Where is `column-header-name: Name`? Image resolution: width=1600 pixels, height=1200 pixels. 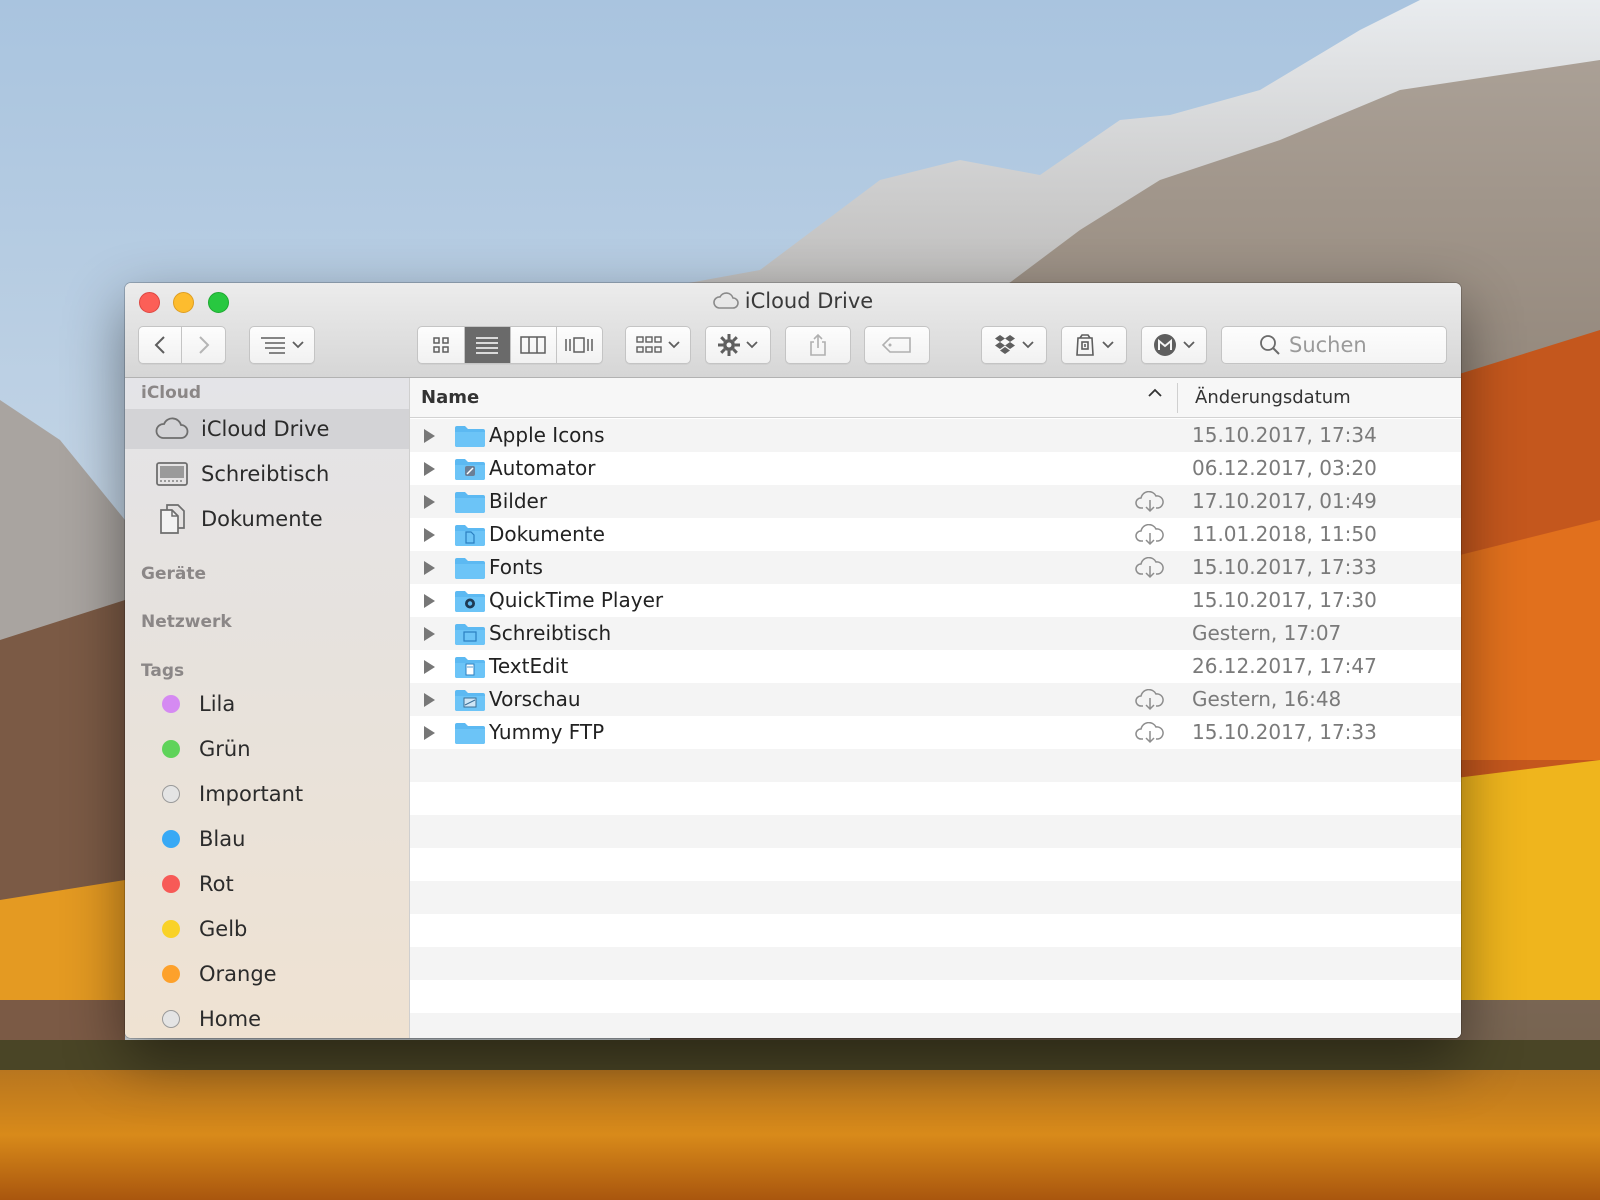 column-header-name: Name is located at coordinates (450, 397).